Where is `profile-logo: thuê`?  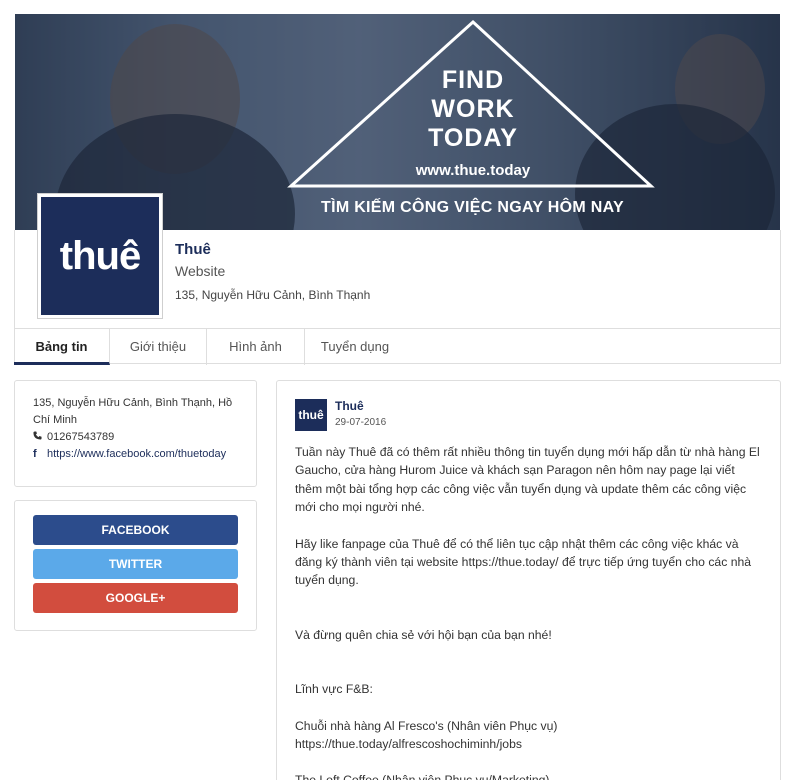 profile-logo: thuê is located at coordinates (100, 256).